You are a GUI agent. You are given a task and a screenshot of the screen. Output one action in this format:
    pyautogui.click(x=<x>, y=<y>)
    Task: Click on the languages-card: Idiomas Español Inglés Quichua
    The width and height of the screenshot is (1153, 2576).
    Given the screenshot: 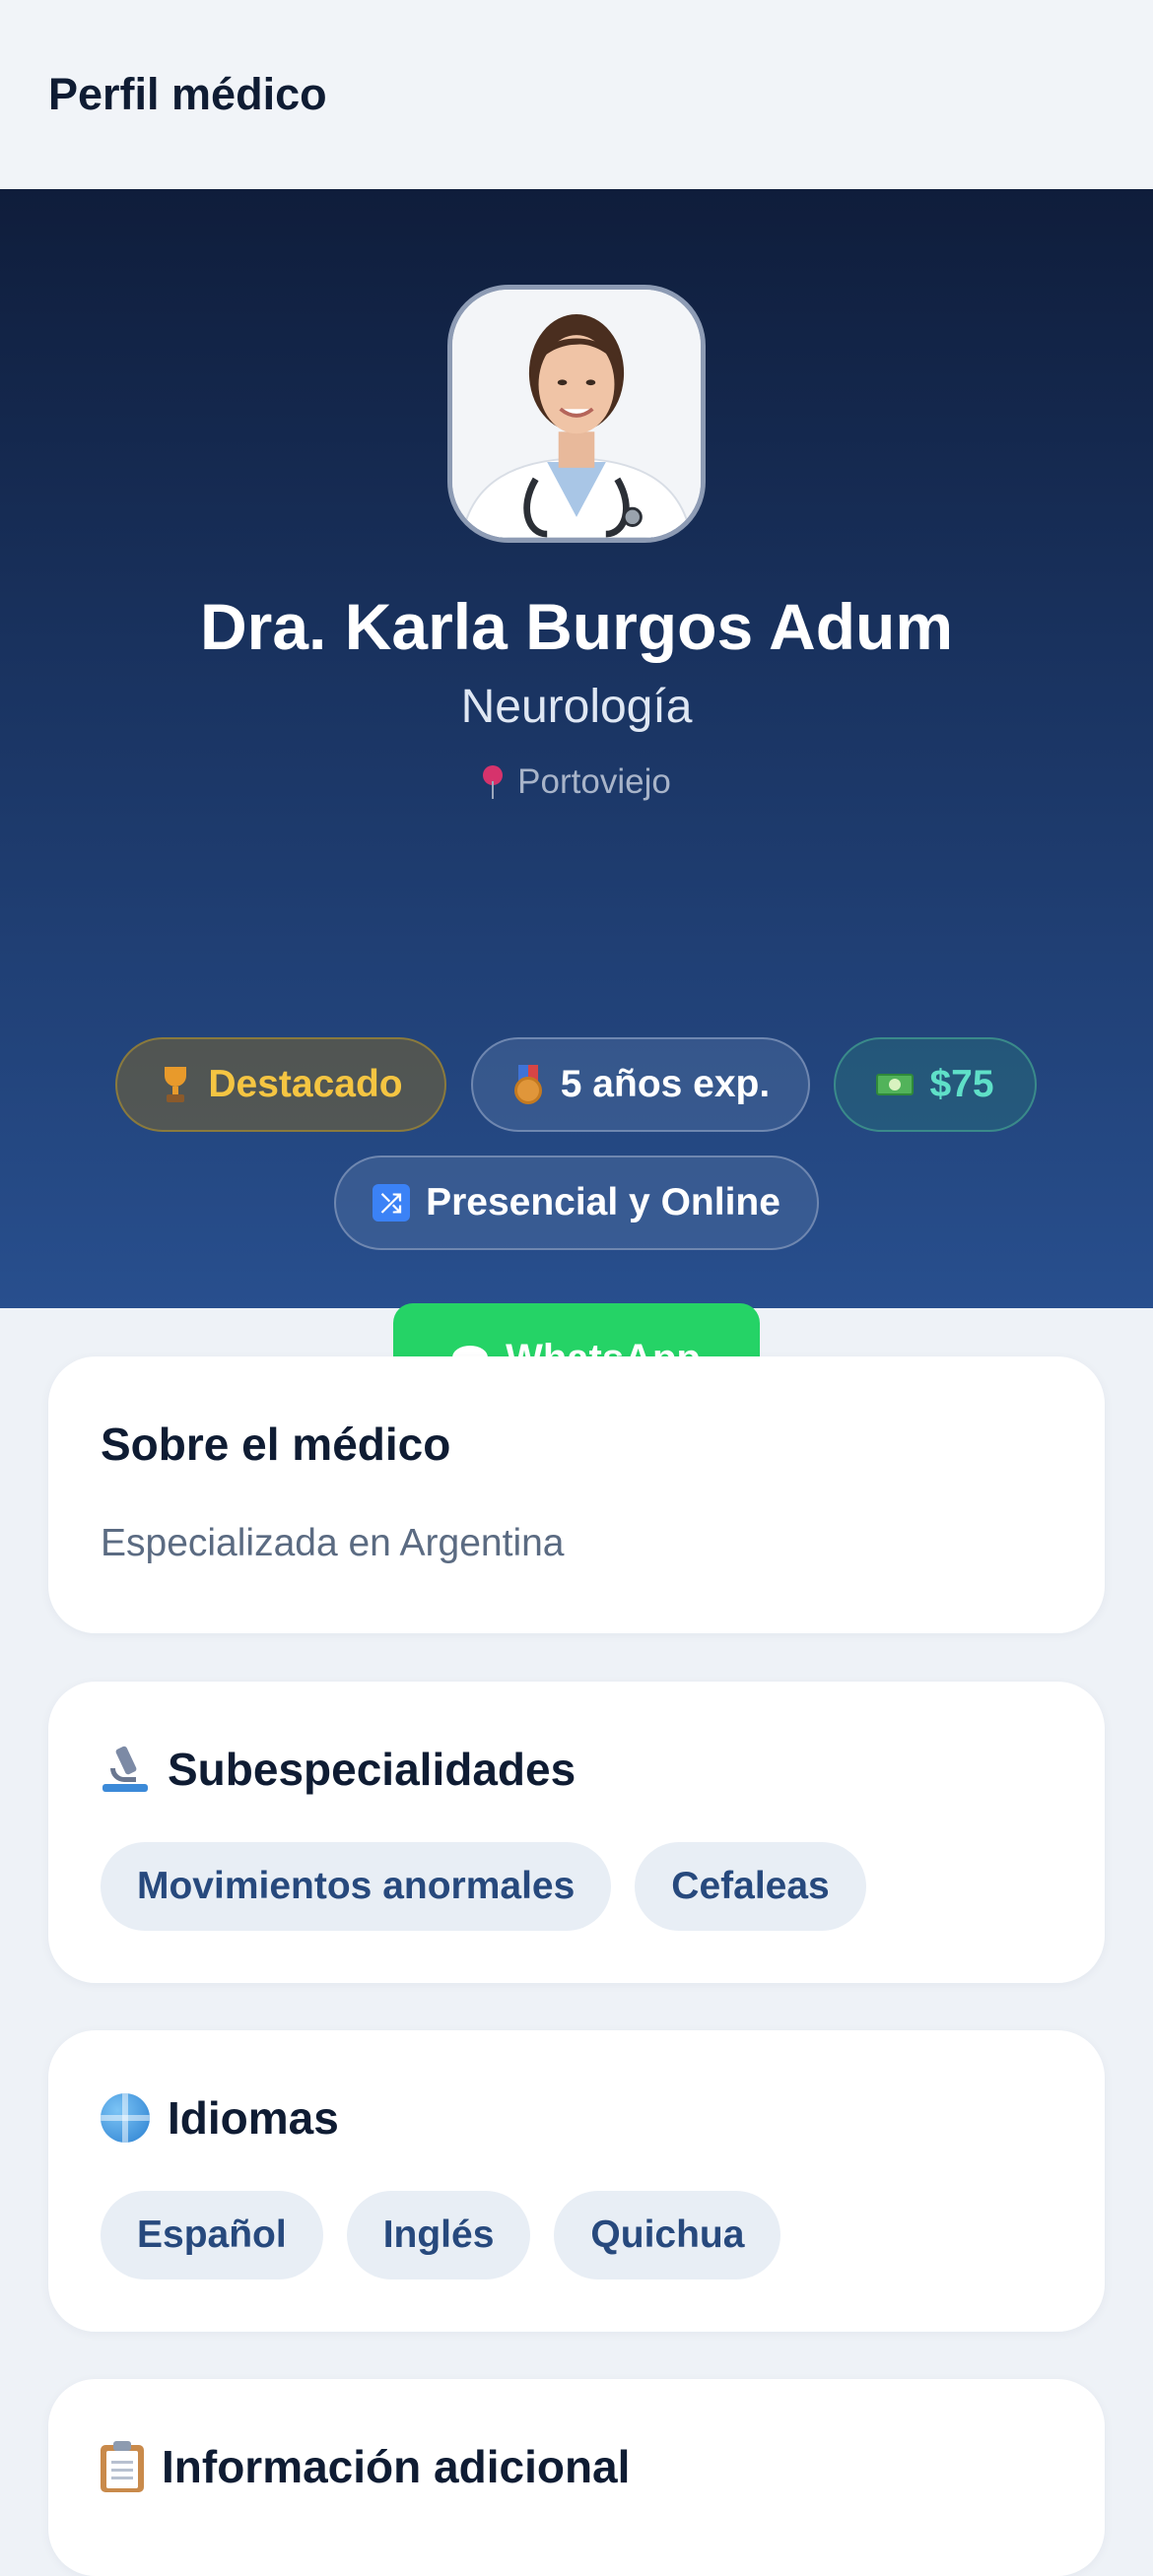 What is the action you would take?
    pyautogui.click(x=576, y=2181)
    